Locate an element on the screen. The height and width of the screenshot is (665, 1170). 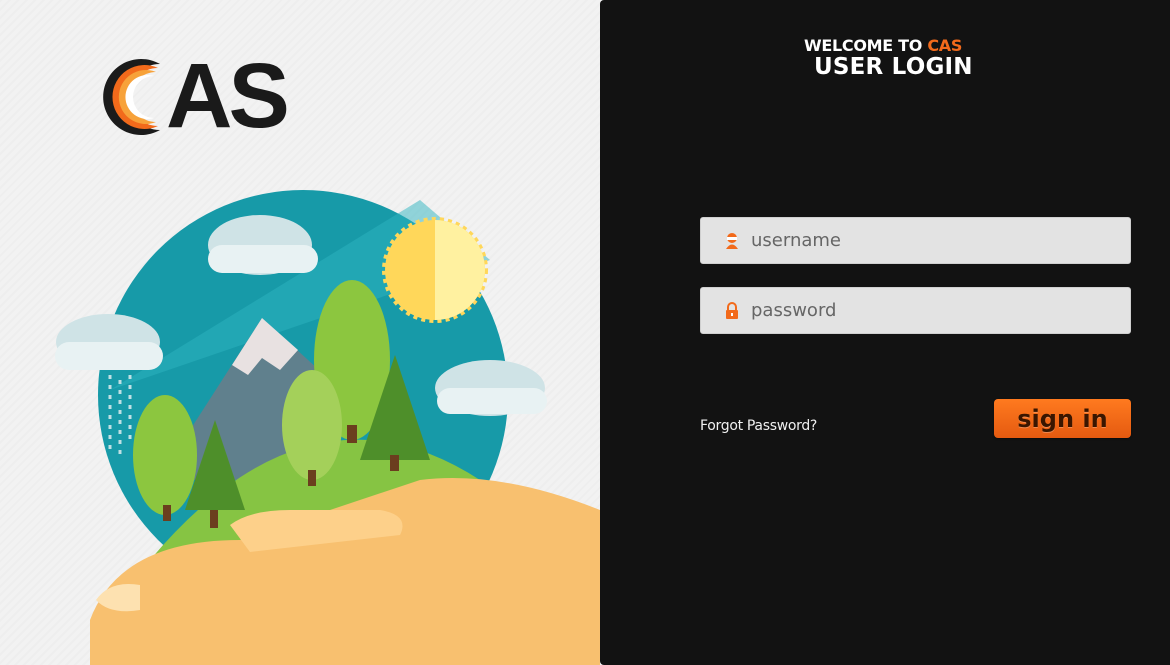
cas-logo: AS is located at coordinates (198, 96).